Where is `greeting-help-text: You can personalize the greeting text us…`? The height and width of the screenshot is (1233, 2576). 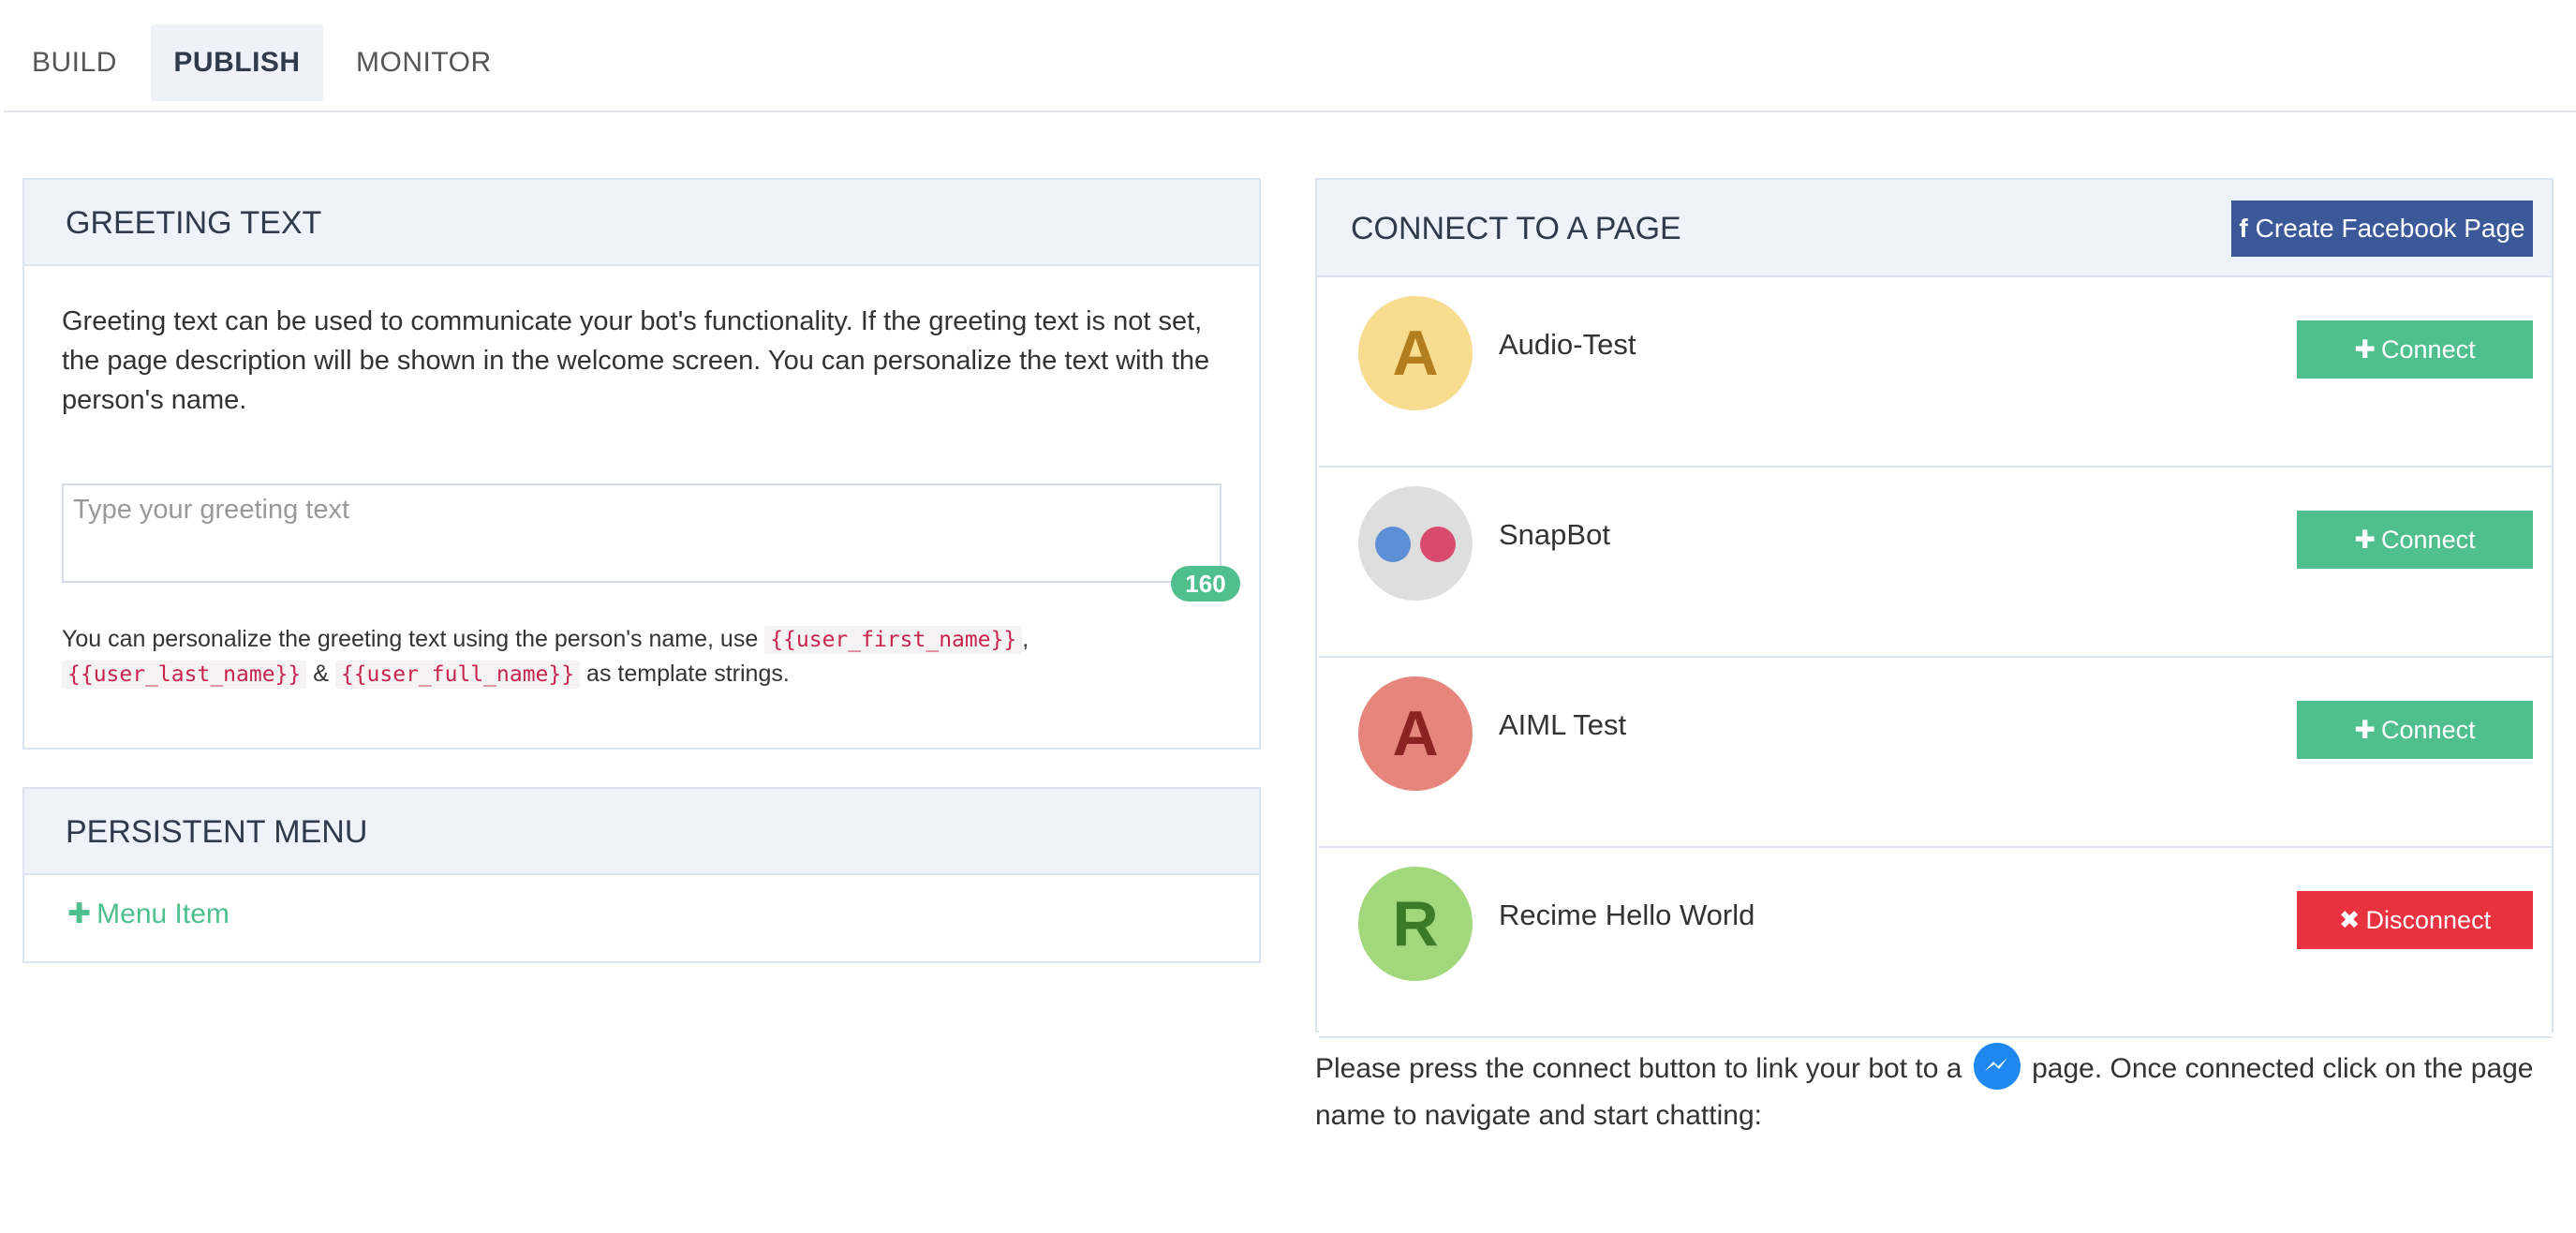 greeting-help-text: You can personalize the greeting text us… is located at coordinates (652, 656).